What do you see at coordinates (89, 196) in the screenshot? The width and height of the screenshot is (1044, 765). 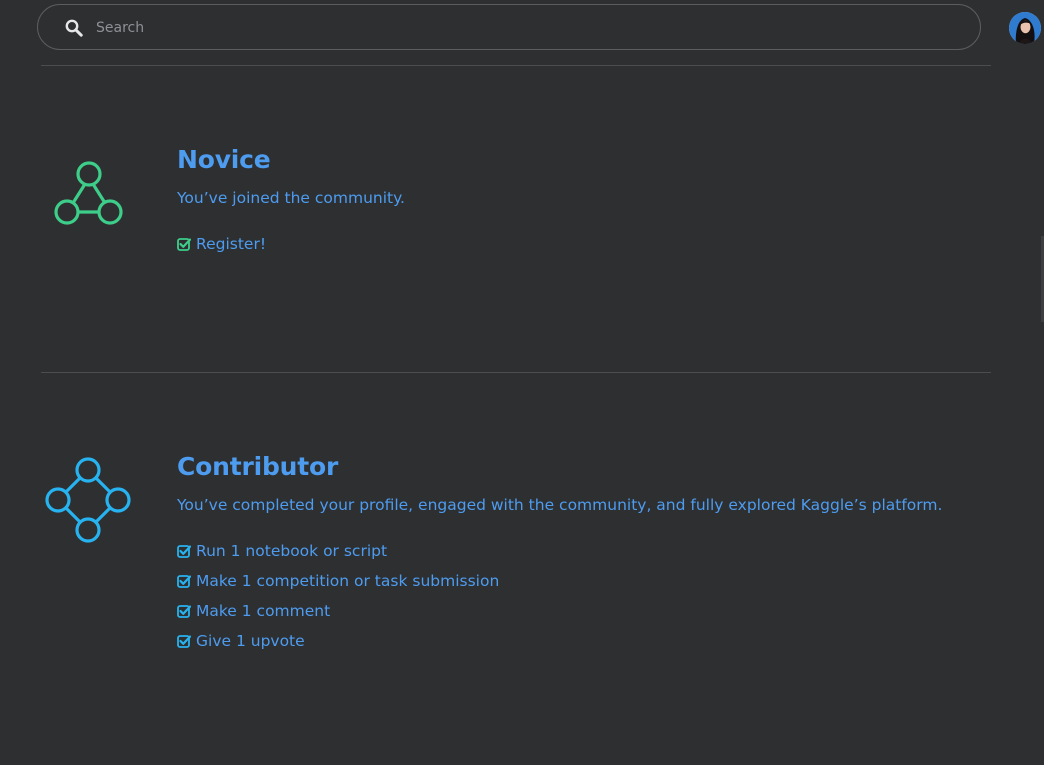 I see `novice-tier-icon` at bounding box center [89, 196].